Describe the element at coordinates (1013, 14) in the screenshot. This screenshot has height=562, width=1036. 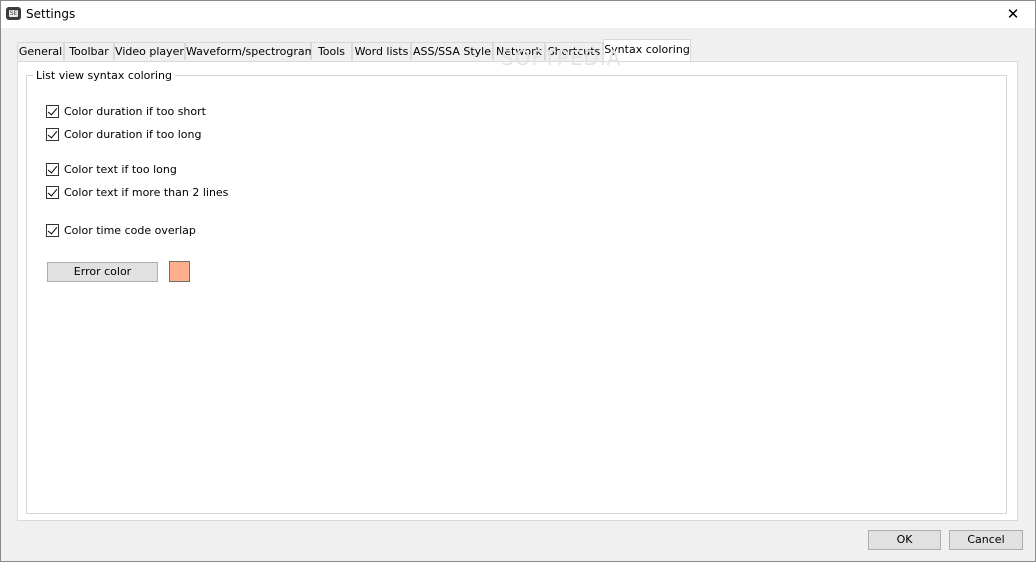
I see `close-button: ✕` at that location.